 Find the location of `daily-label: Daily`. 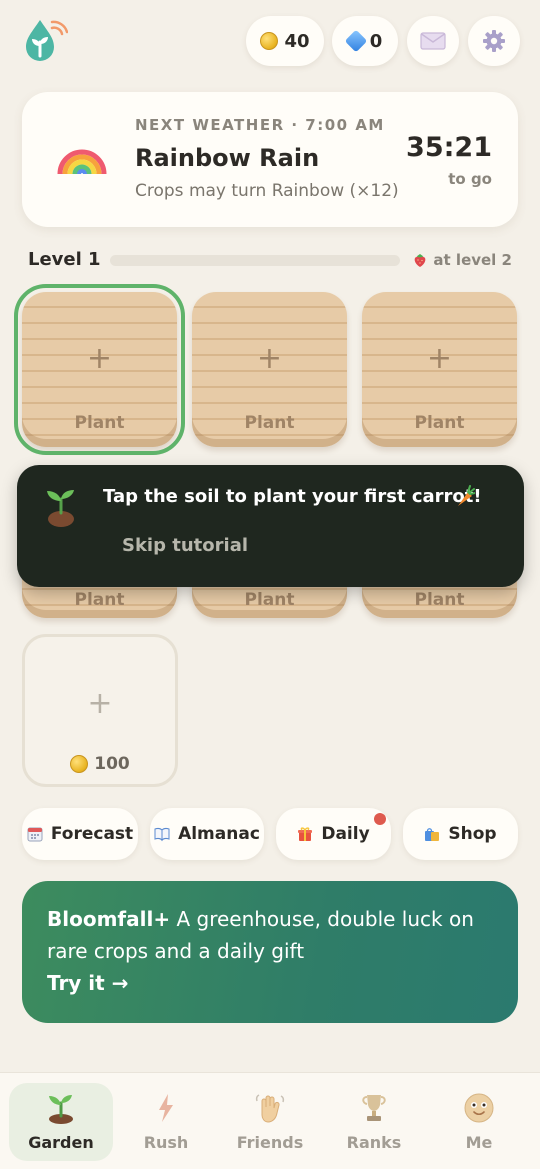

daily-label: Daily is located at coordinates (345, 834).